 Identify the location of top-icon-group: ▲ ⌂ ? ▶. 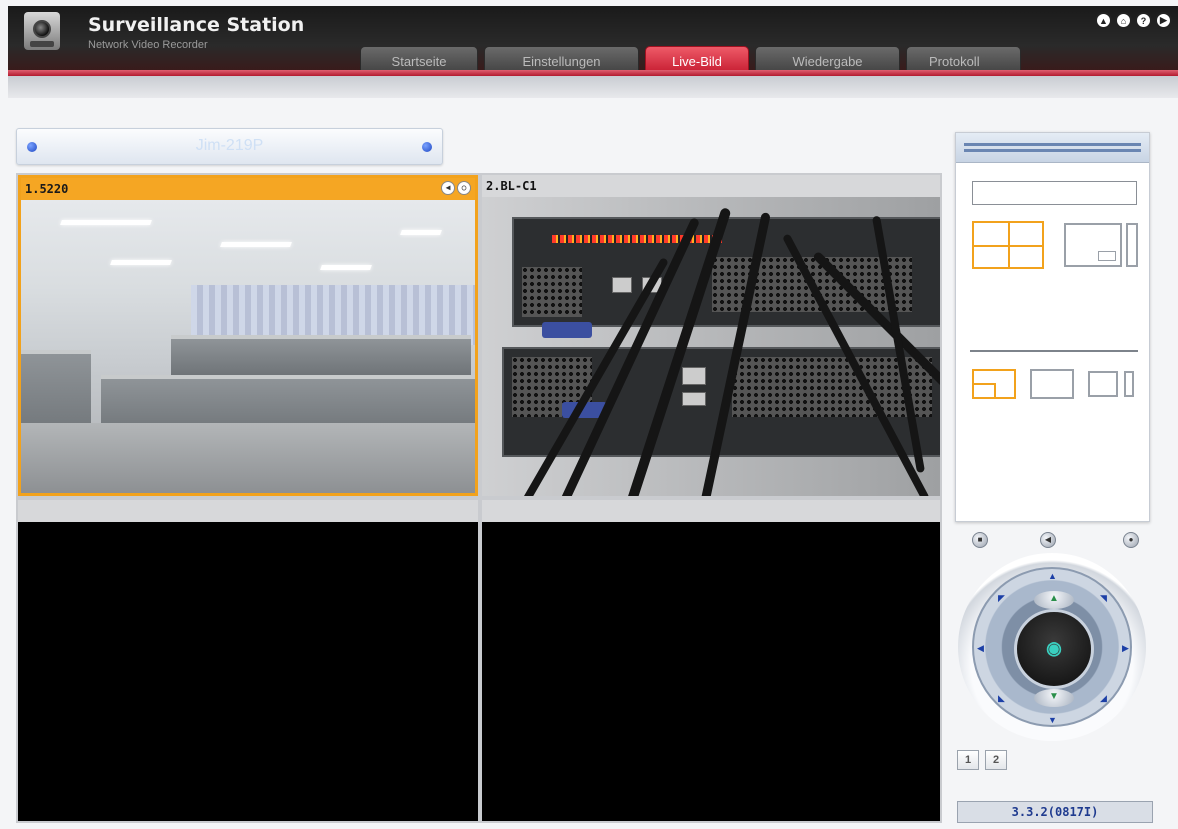
(1133, 20).